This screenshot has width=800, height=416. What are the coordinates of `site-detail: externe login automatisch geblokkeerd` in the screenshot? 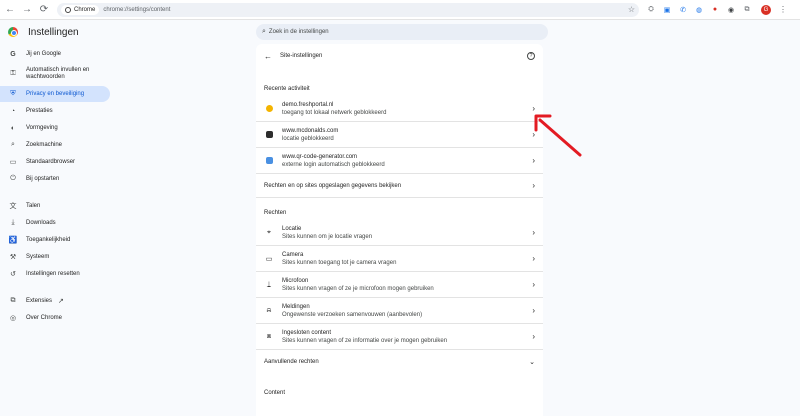 It's located at (333, 164).